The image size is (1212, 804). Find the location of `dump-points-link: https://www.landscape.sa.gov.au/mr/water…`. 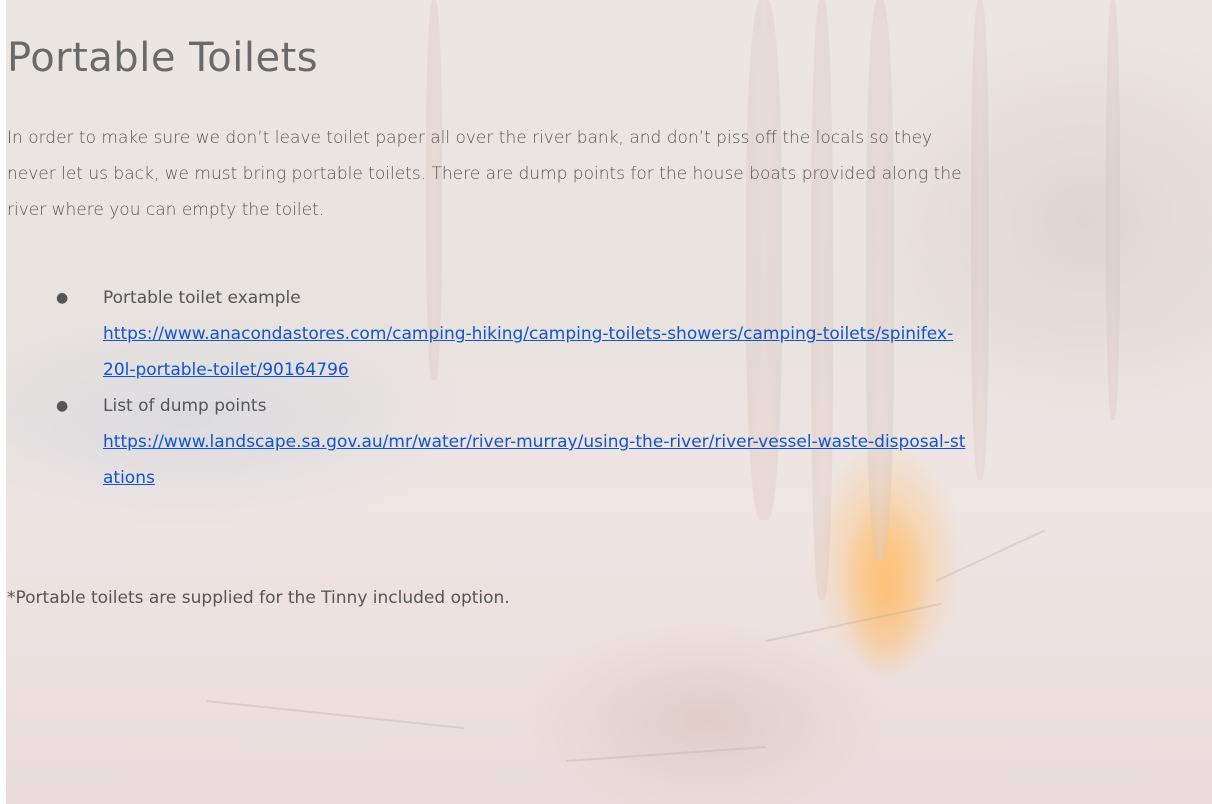

dump-points-link: https://www.landscape.sa.gov.au/mr/water… is located at coordinates (657, 460).